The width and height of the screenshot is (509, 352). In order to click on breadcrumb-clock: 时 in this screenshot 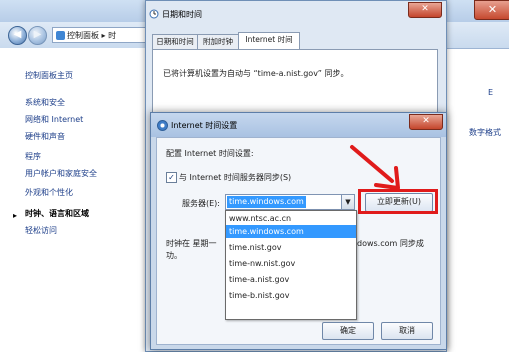, I will do `click(112, 35)`.